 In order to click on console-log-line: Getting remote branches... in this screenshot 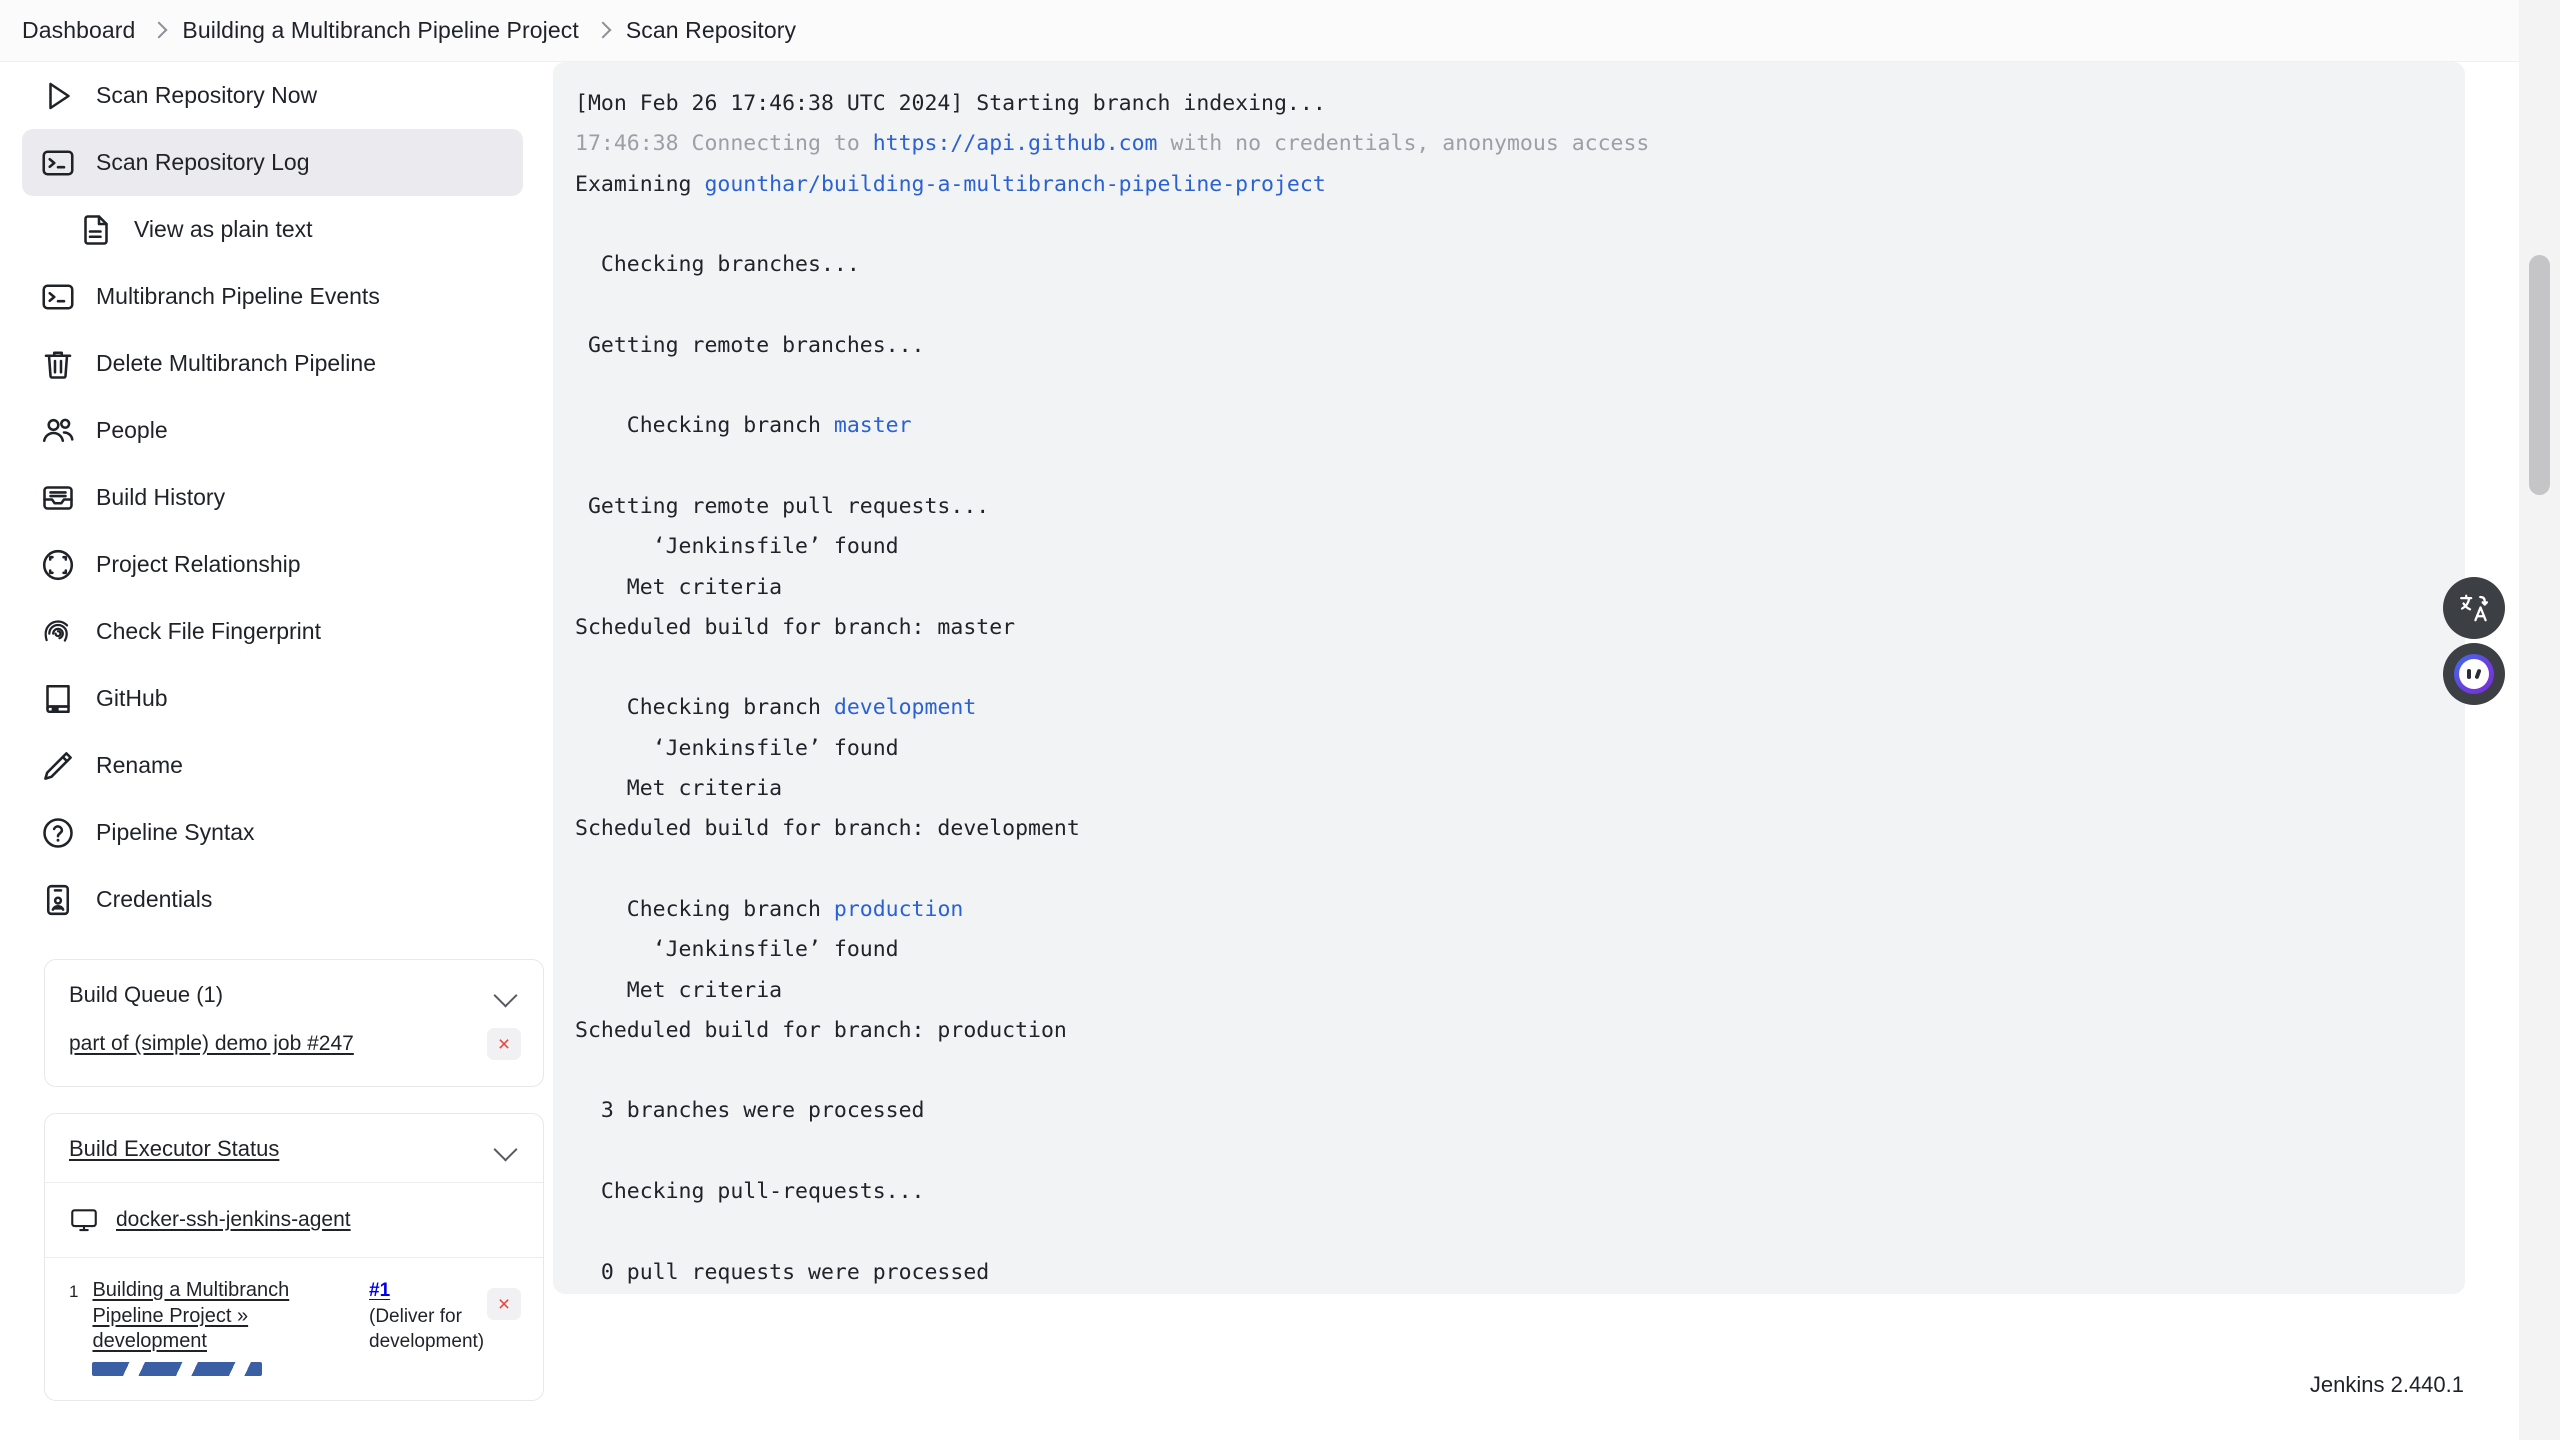, I will do `click(1507, 346)`.